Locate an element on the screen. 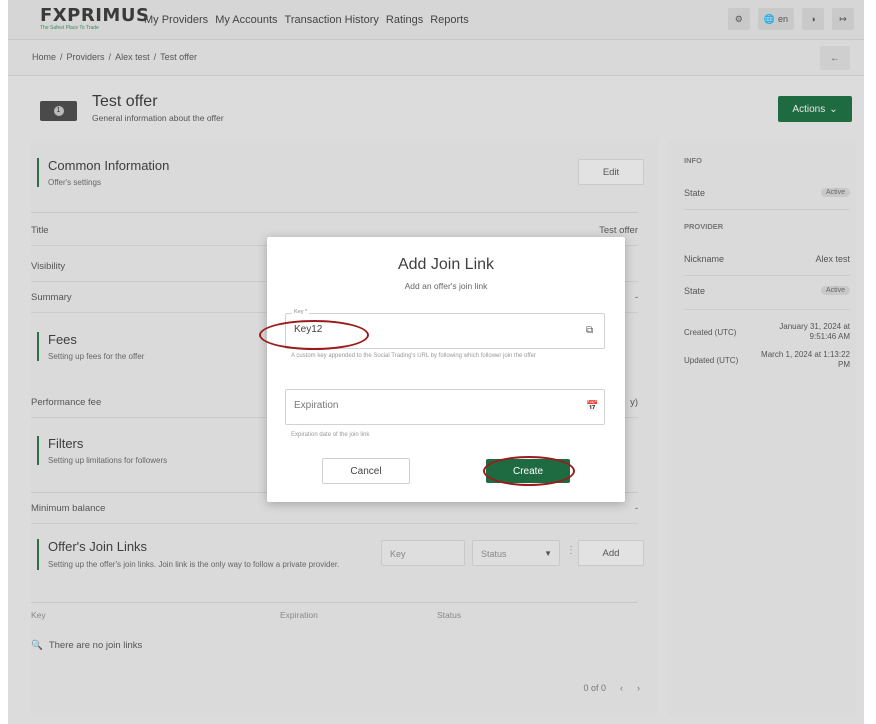  gear-icon: ⚙ is located at coordinates (738, 18).